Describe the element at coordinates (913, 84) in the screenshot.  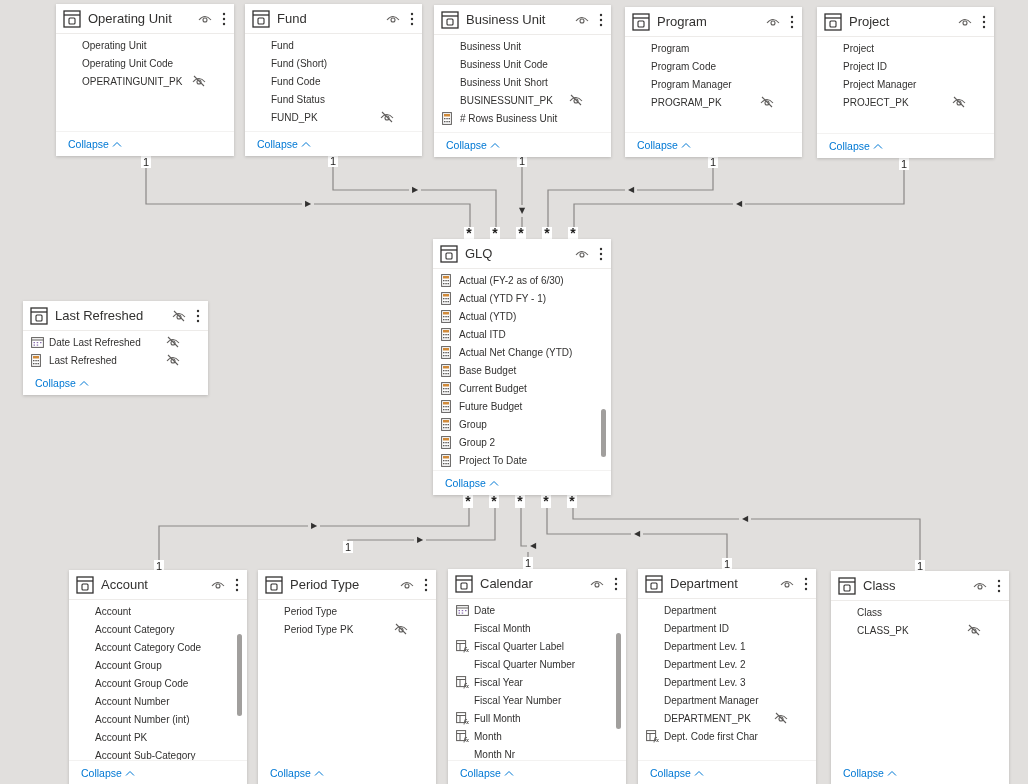
I see `field-name: Project Manager` at that location.